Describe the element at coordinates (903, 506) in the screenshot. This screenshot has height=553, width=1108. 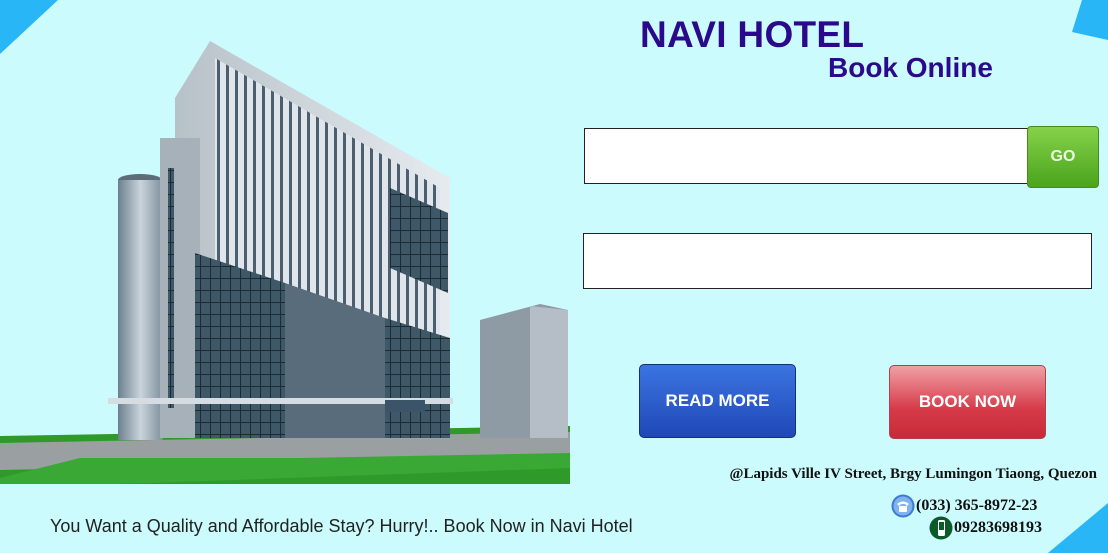
I see `telephone-icon` at that location.